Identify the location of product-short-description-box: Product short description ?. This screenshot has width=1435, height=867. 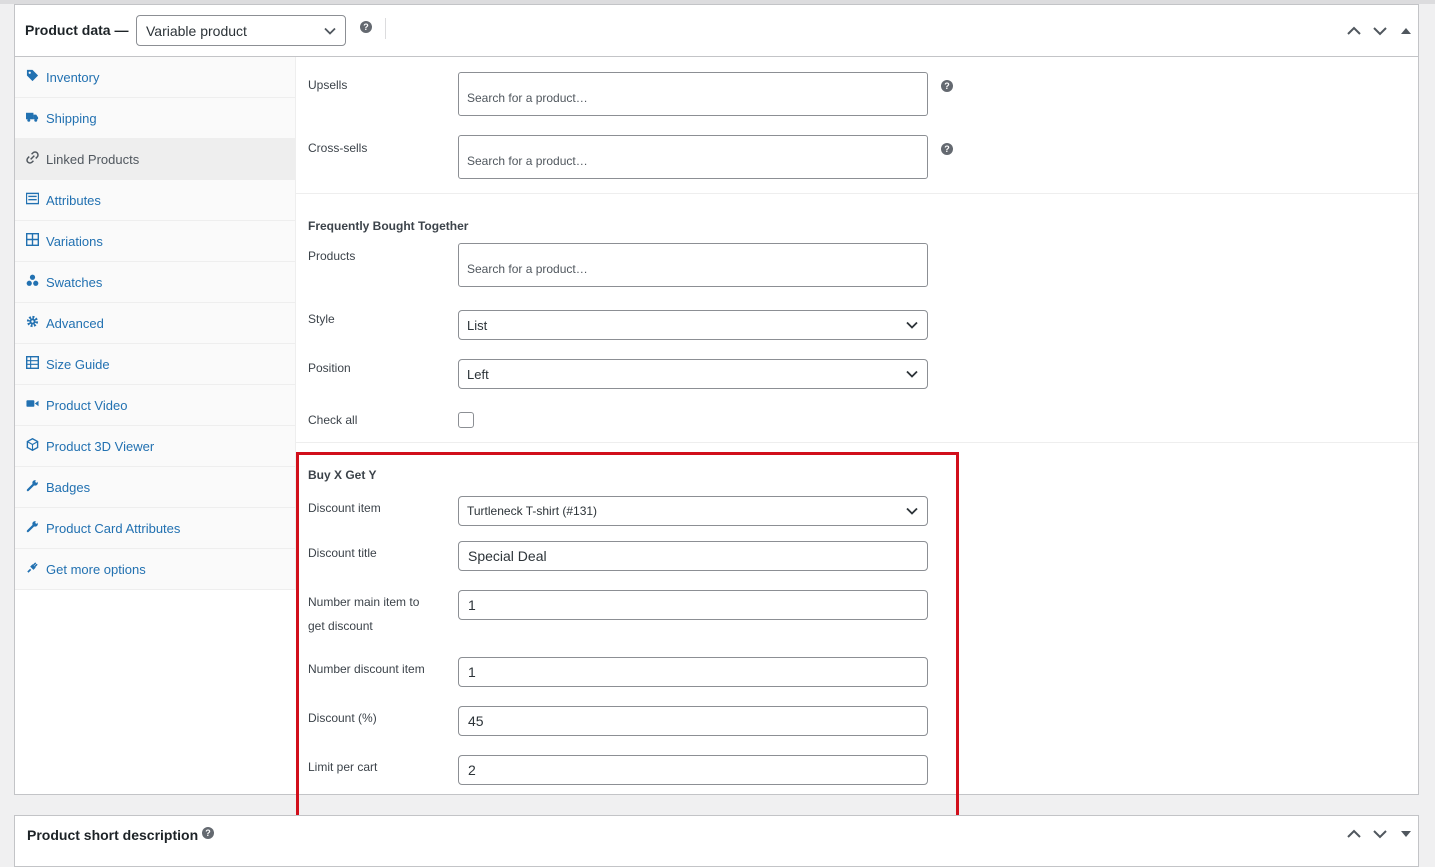
(716, 841).